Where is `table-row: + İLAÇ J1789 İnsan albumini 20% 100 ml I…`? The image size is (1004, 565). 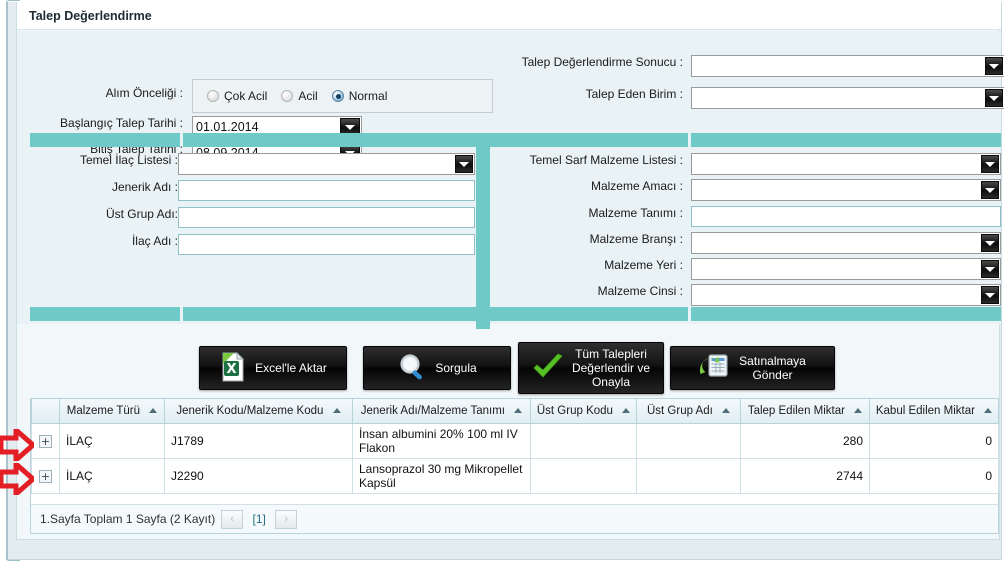 table-row: + İLAÇ J1789 İnsan albumini 20% 100 ml I… is located at coordinates (515, 440).